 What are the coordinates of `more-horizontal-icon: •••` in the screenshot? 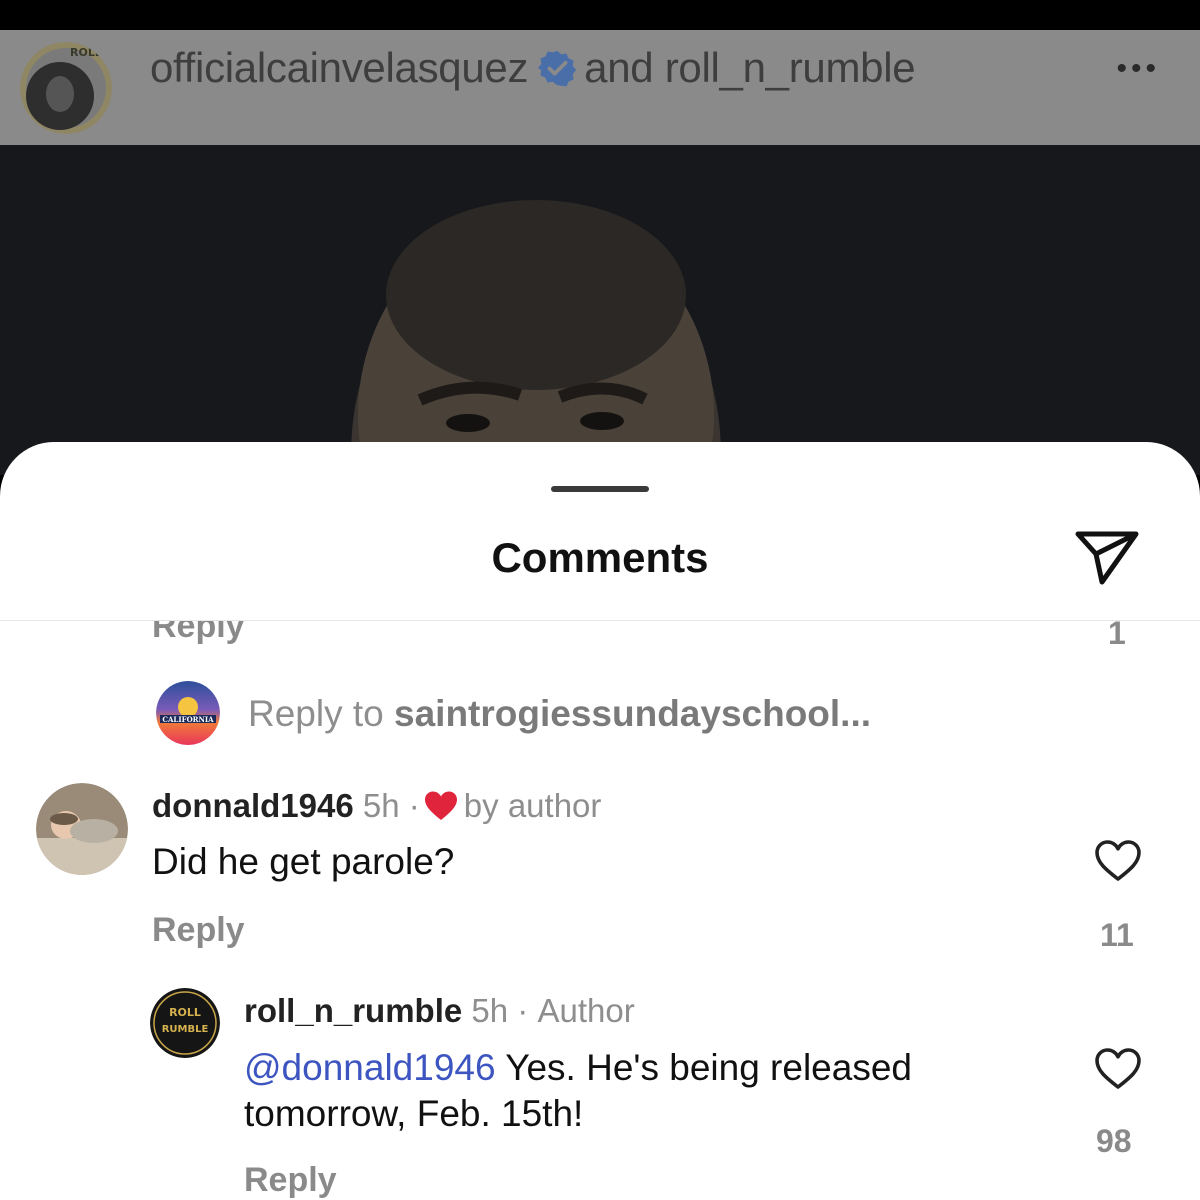 It's located at (1138, 69).